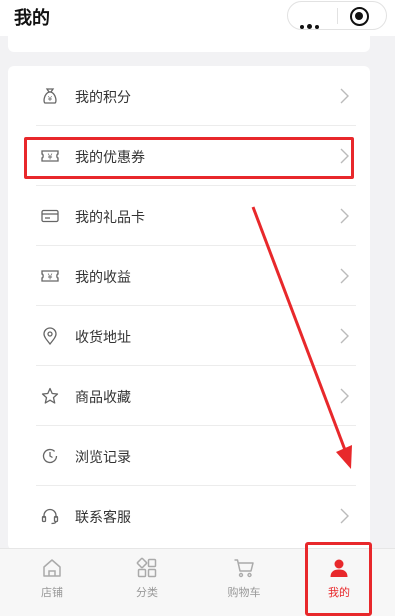  Describe the element at coordinates (110, 218) in the screenshot. I see `menu-item-label: 我的礼品卡` at that location.